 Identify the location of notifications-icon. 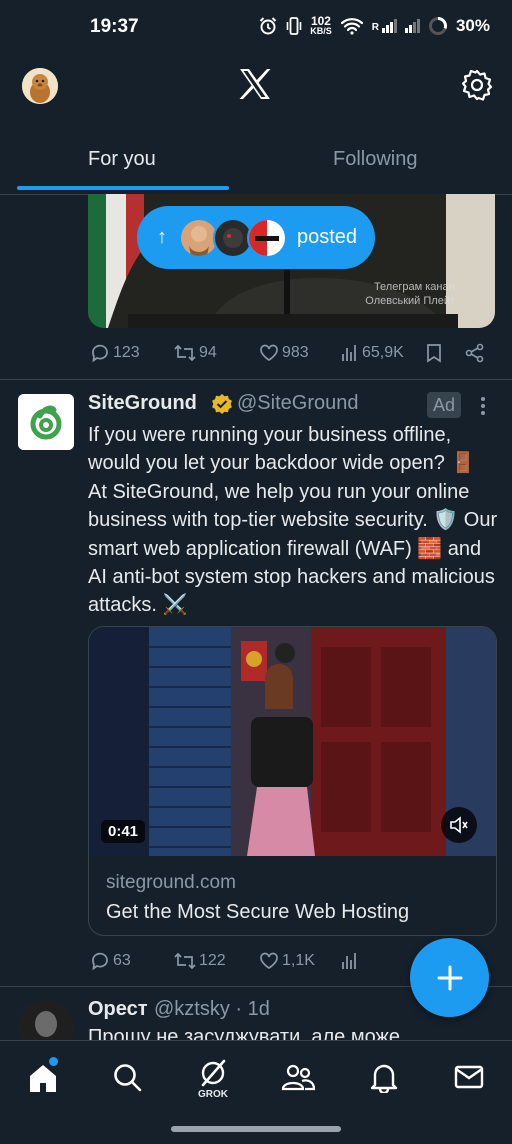
(384, 1078).